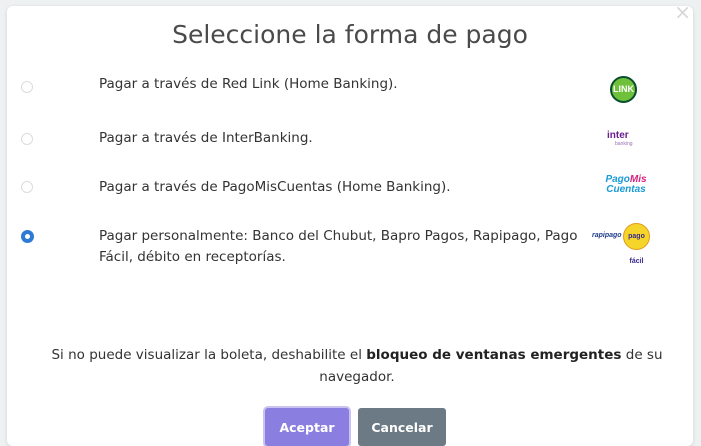 The width and height of the screenshot is (701, 446). What do you see at coordinates (402, 427) in the screenshot?
I see `cancel-button: Cancelar` at bounding box center [402, 427].